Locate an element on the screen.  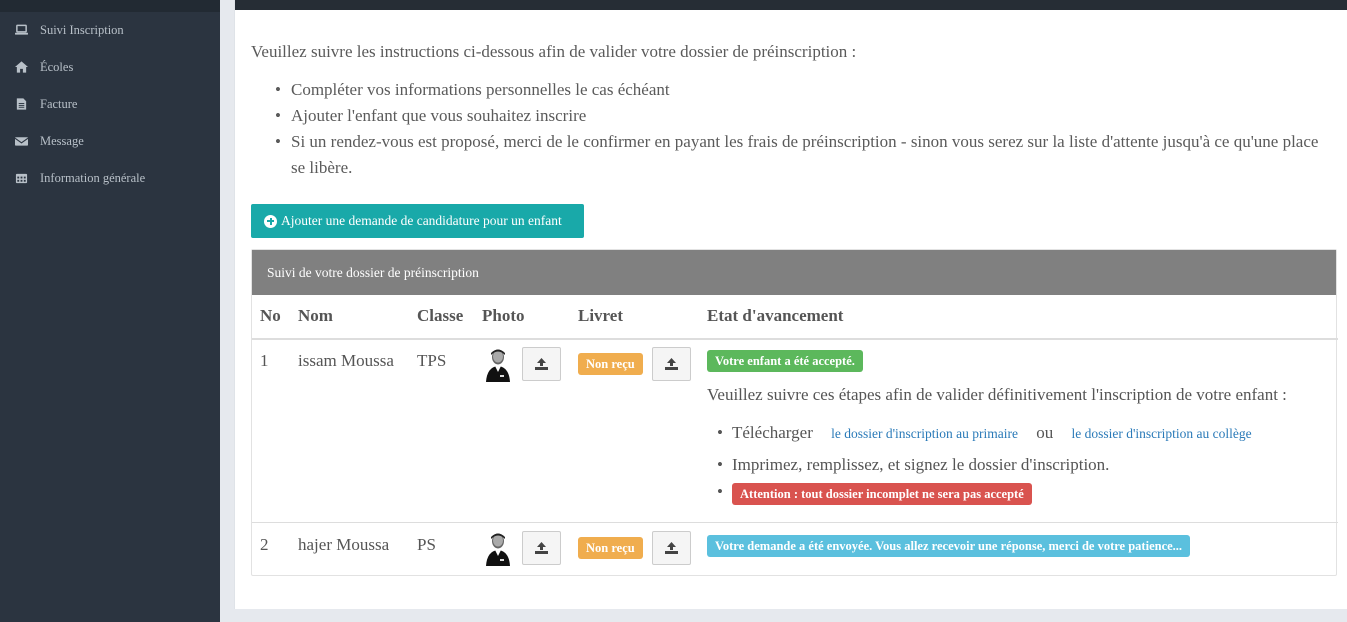
panel-title: Suivi de votre dossier de préinscription is located at coordinates (794, 272).